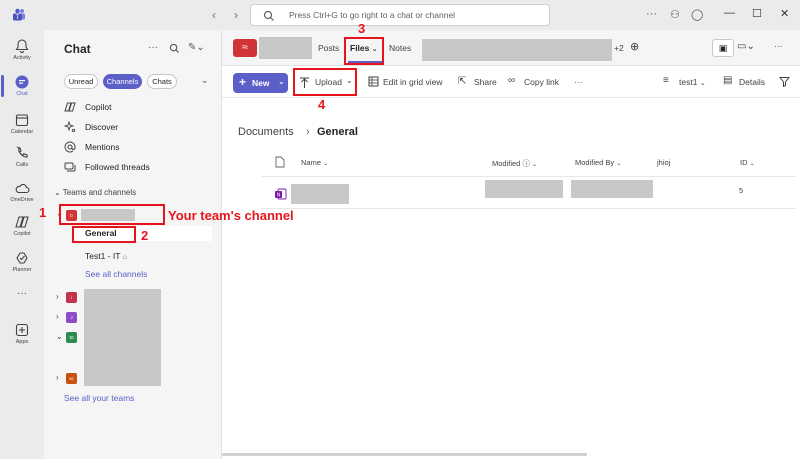 This screenshot has height=459, width=800. What do you see at coordinates (236, 15) in the screenshot?
I see `forward-arrow-icon: ›` at bounding box center [236, 15].